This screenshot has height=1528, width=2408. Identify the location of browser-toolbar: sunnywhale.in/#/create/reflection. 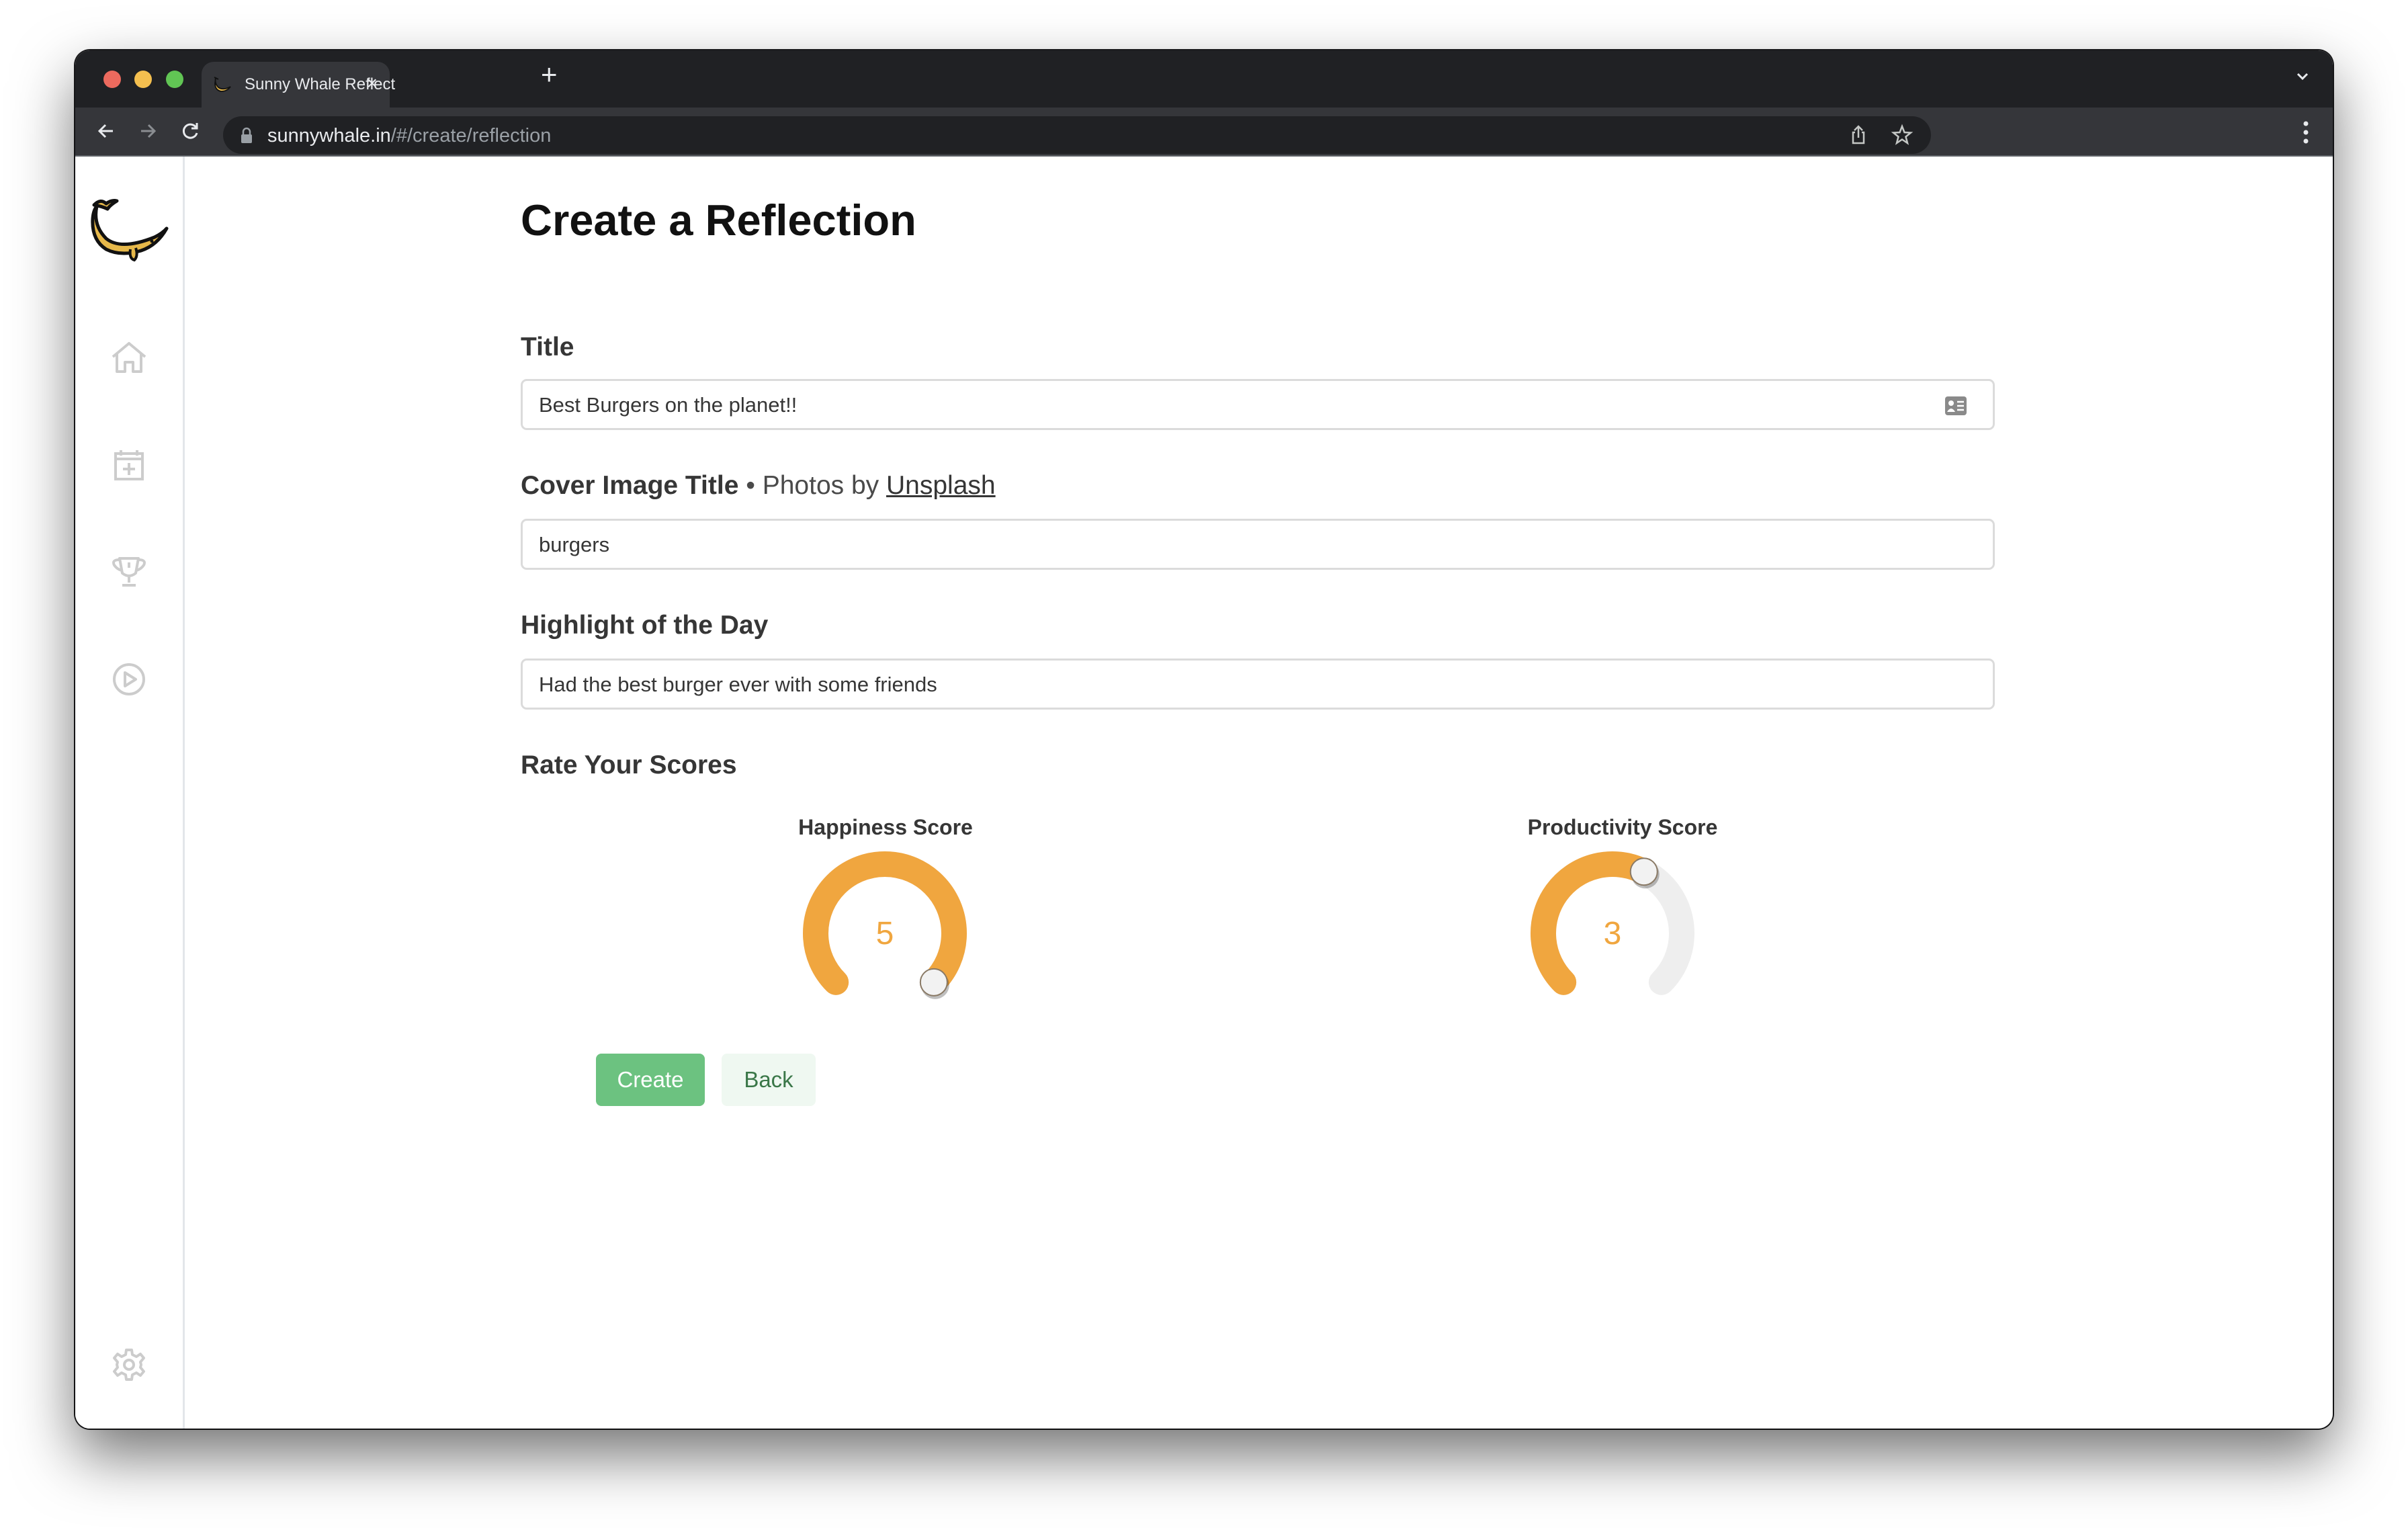
(1204, 133).